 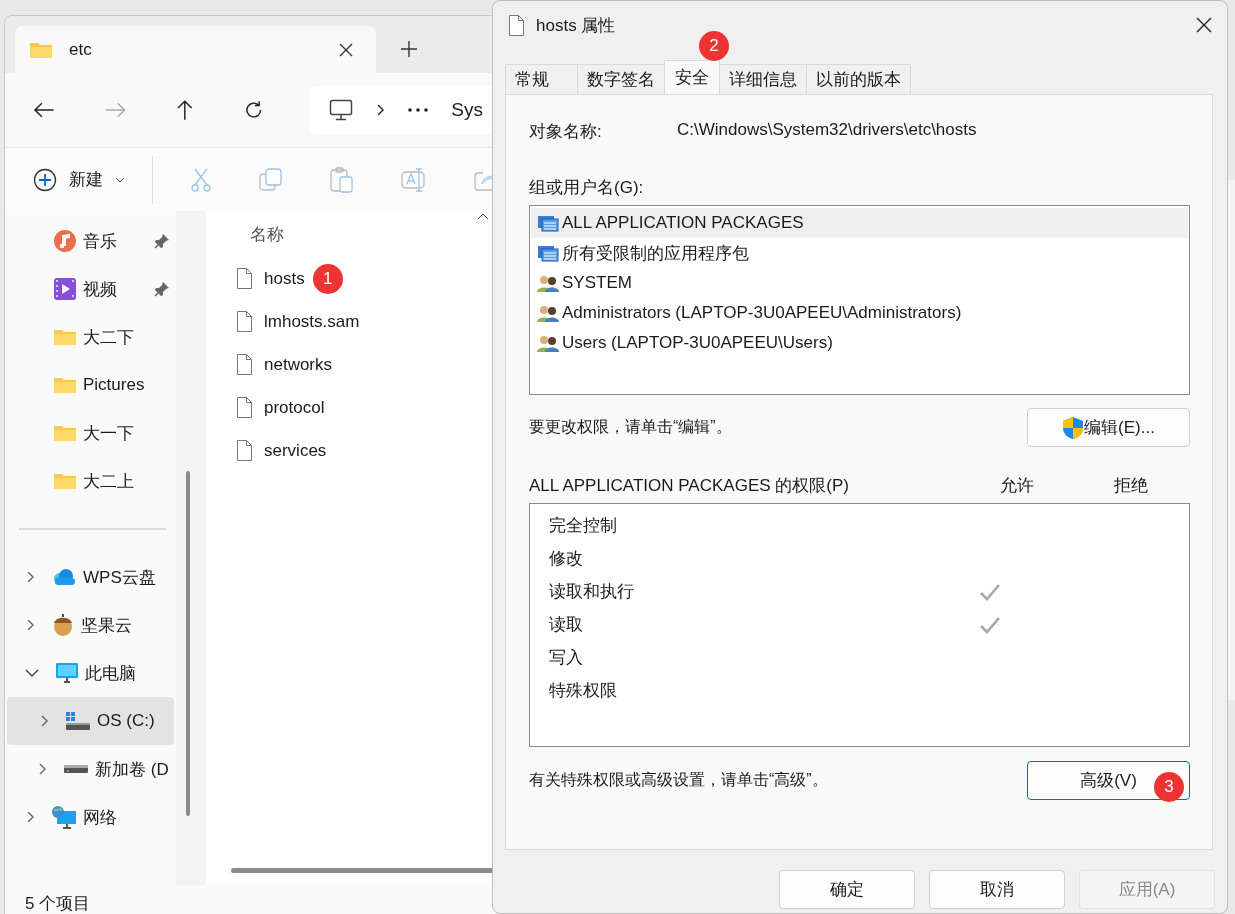 I want to click on file-name: hosts, so click(x=284, y=278).